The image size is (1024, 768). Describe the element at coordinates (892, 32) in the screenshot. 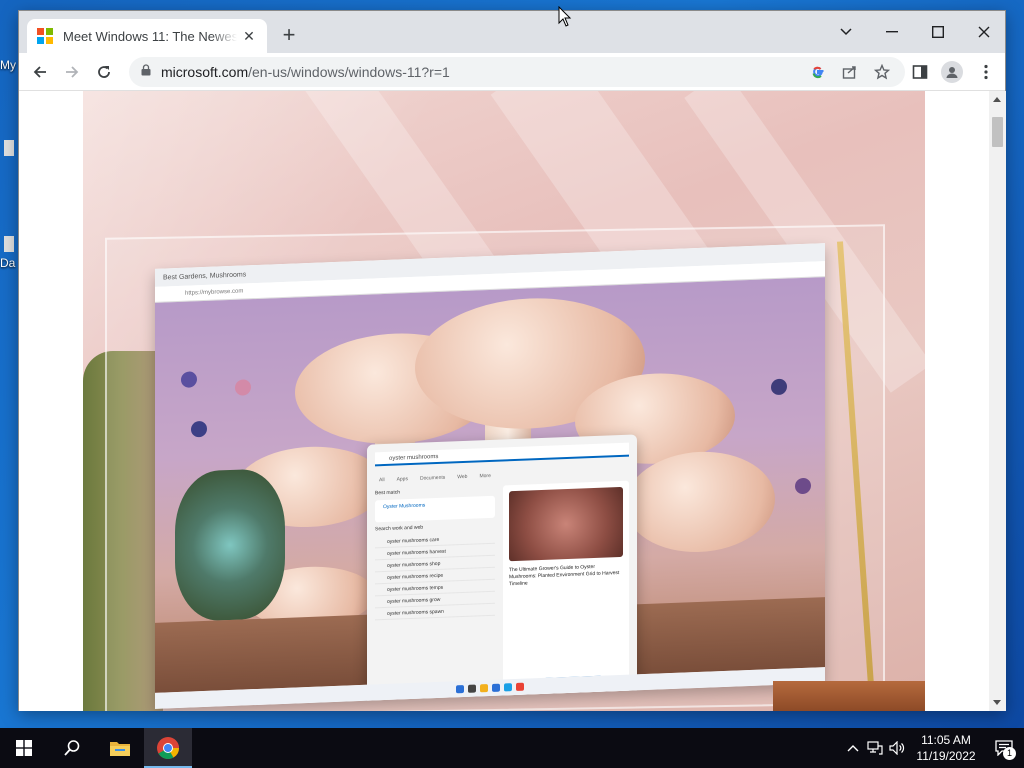

I see `minimize-icon` at that location.